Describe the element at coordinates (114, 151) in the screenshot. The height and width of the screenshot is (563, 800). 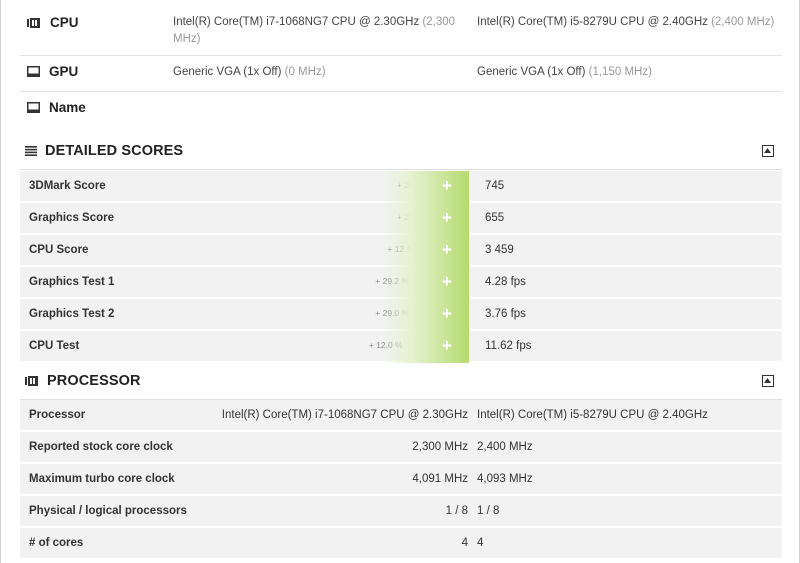
I see `detailed-scores-title-text: DETAILED SCORES` at that location.